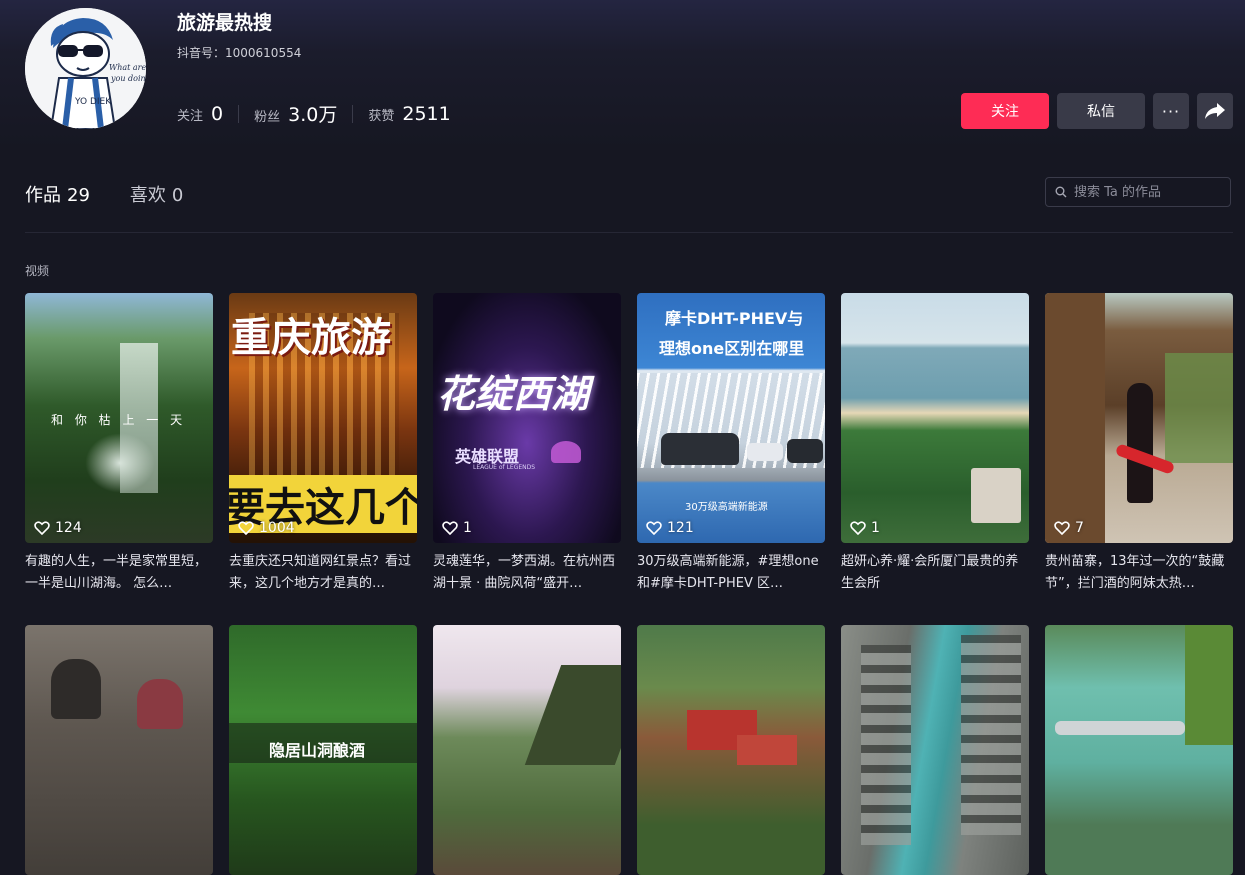 The image size is (1245, 875). Describe the element at coordinates (726, 507) in the screenshot. I see `video-overlay-text: 30万级高端新能源` at that location.